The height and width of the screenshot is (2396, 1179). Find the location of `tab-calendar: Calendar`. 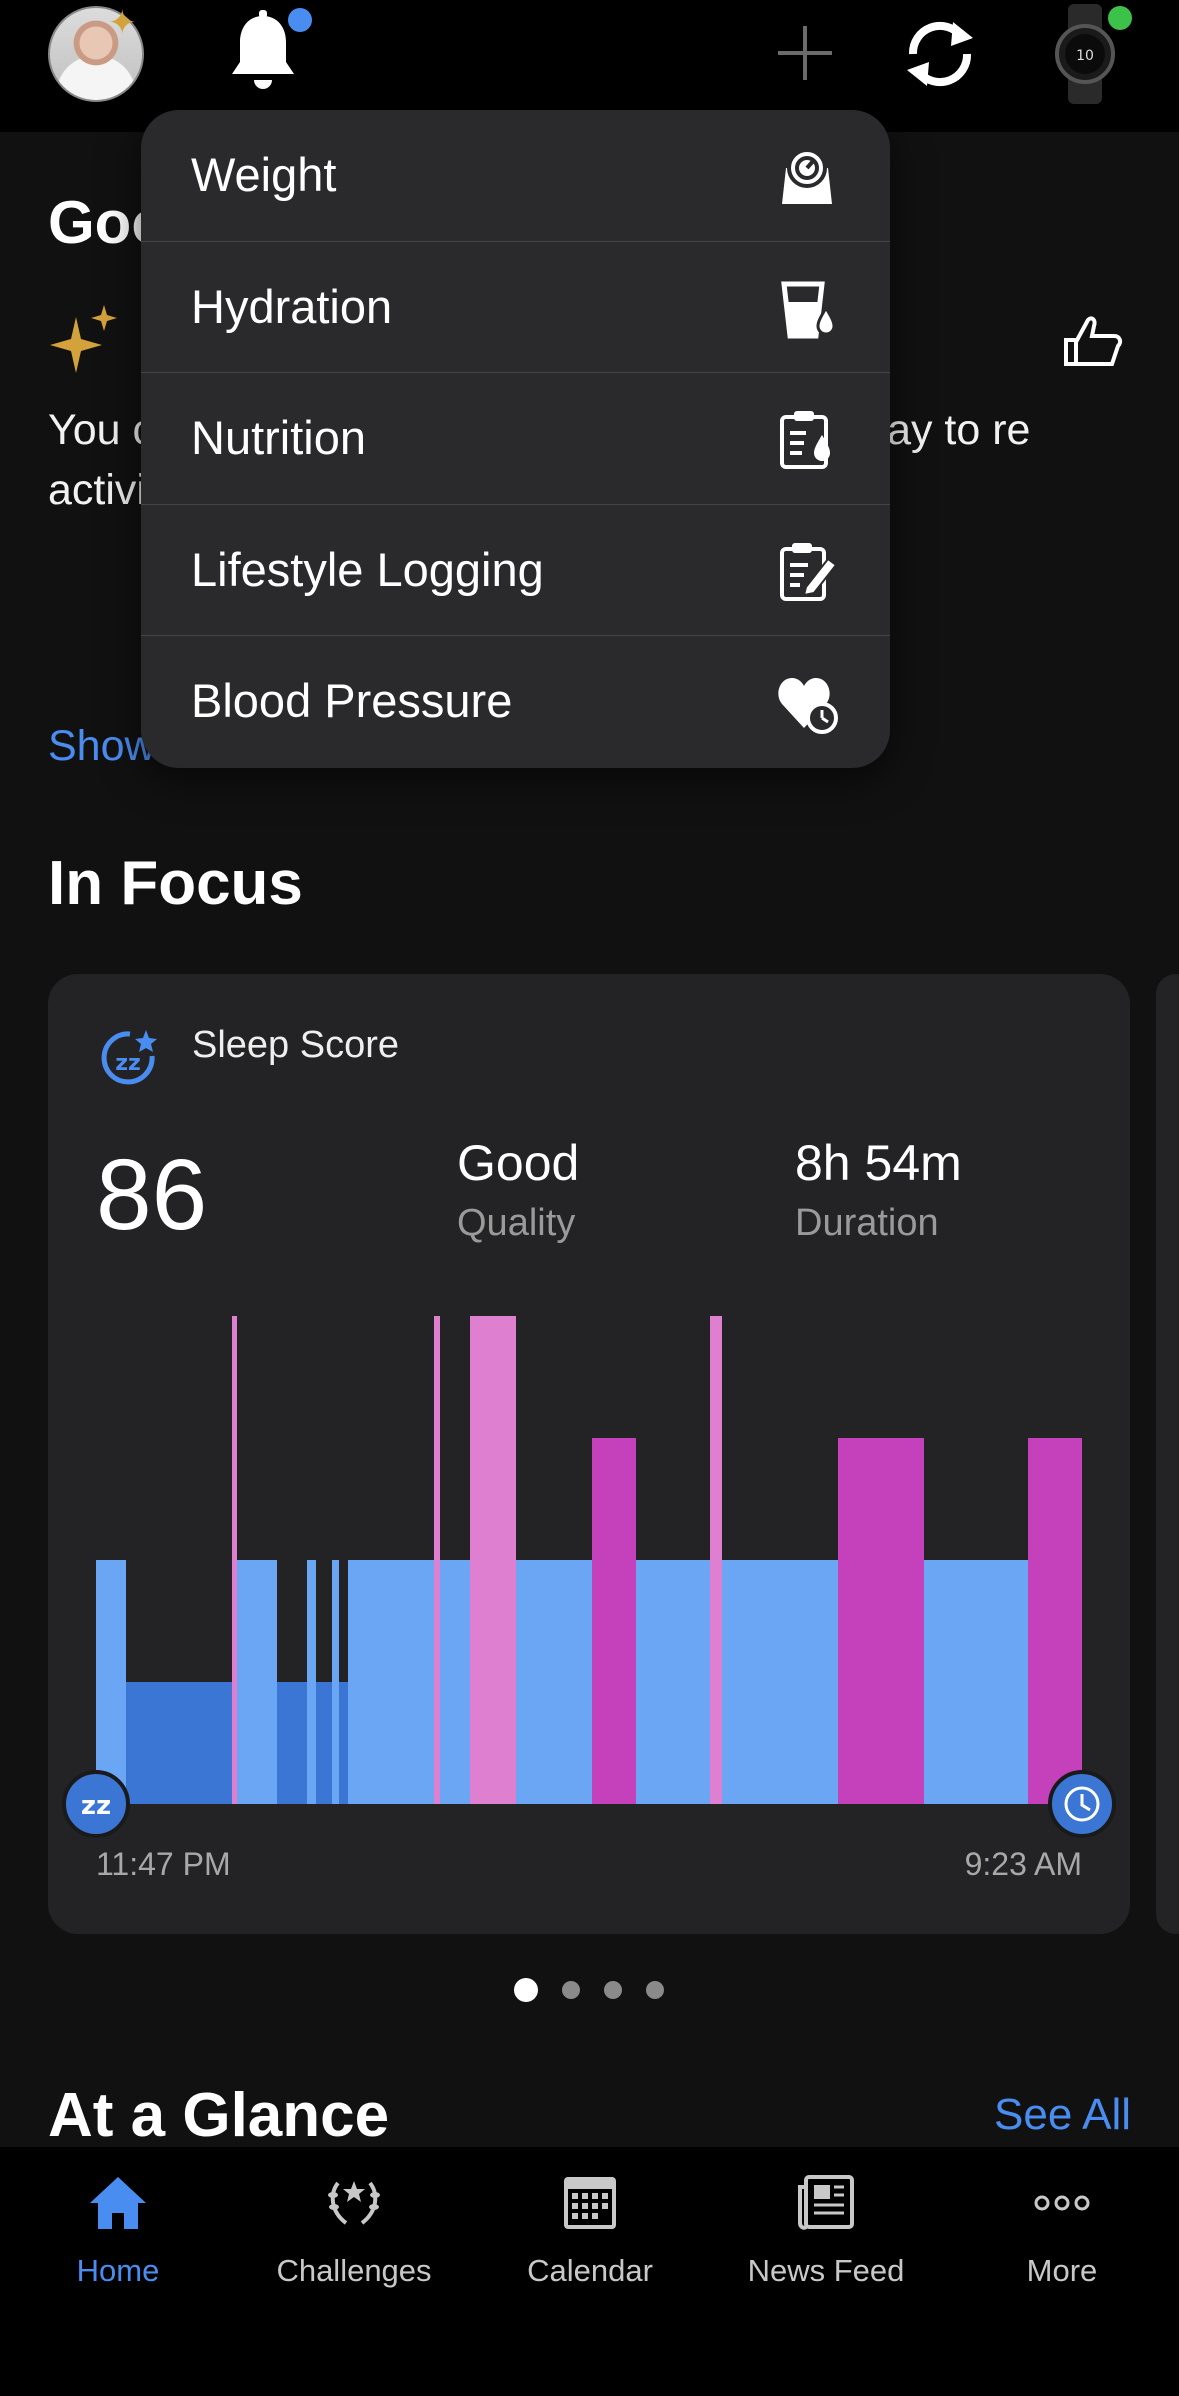

tab-calendar: Calendar is located at coordinates (590, 2271).